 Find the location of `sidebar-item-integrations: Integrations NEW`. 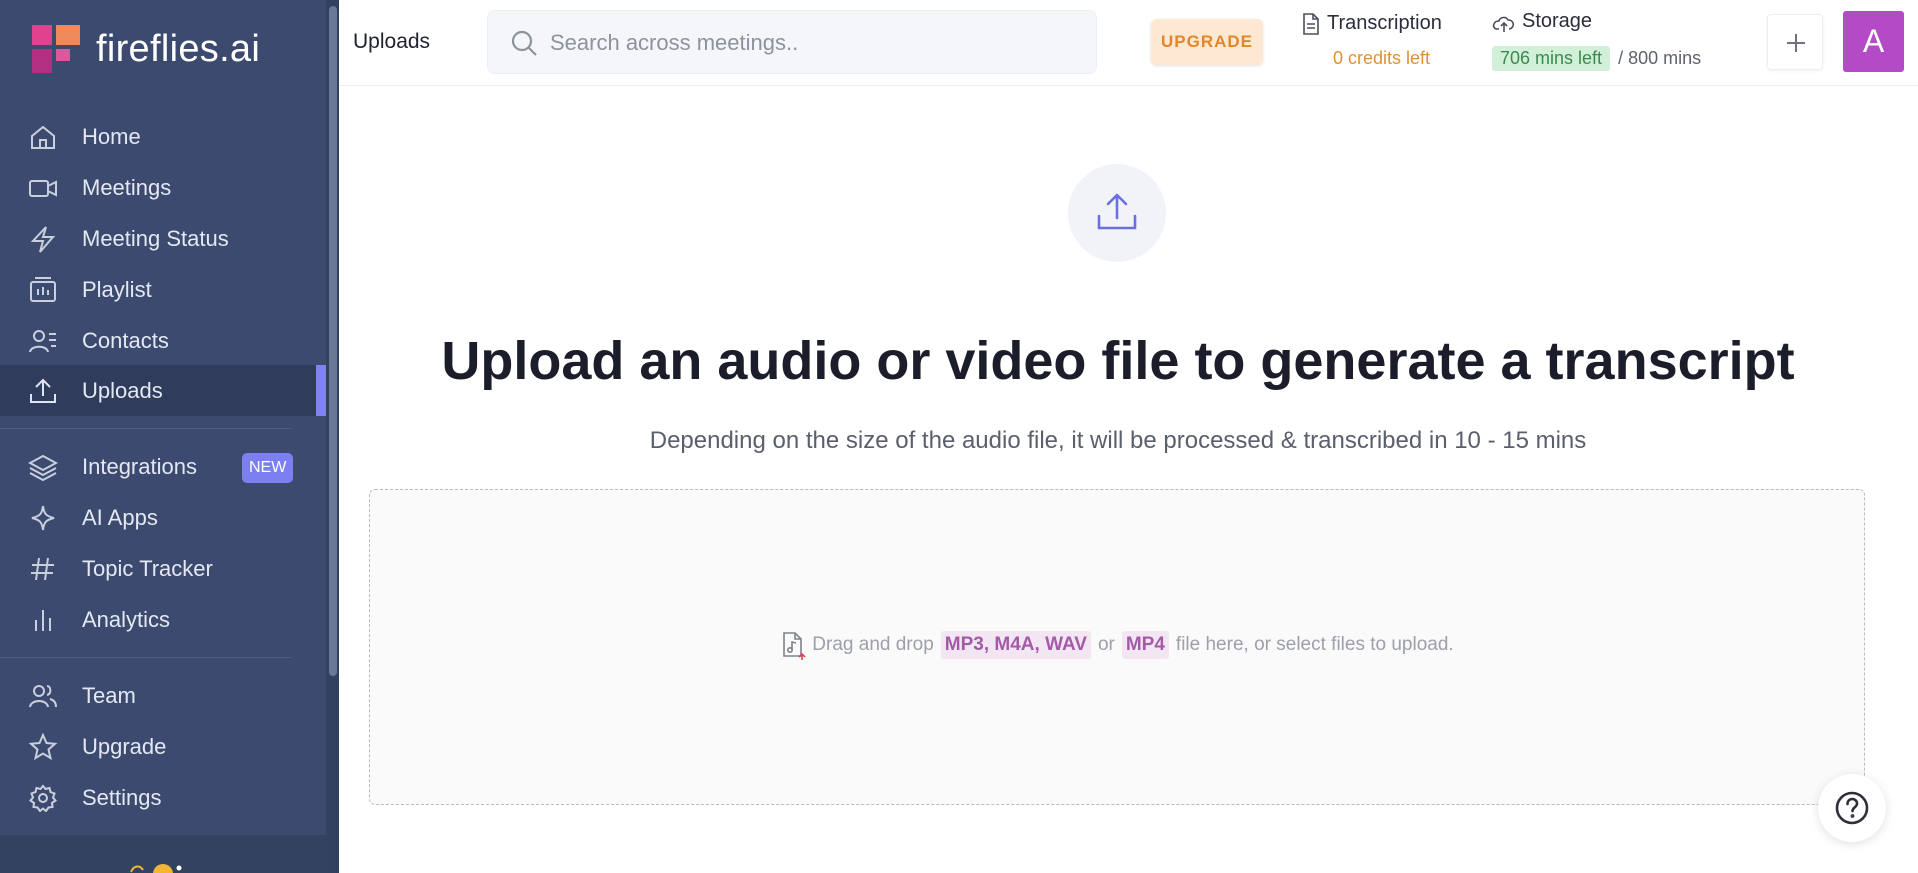

sidebar-item-integrations: Integrations NEW is located at coordinates (163, 466).